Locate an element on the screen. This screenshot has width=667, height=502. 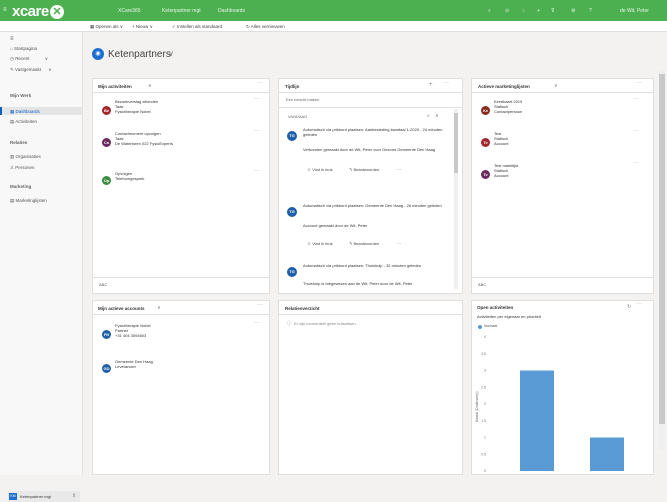
avatar: TG is located at coordinates (292, 136).